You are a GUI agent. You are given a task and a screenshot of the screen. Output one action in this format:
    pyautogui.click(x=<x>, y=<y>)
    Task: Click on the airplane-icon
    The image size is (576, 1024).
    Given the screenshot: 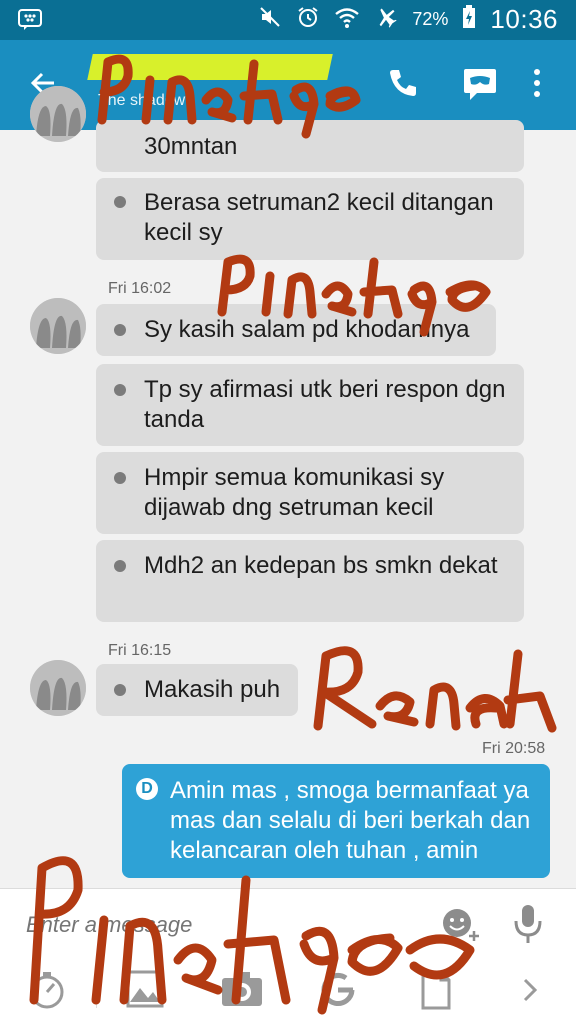 What is the action you would take?
    pyautogui.click(x=386, y=19)
    